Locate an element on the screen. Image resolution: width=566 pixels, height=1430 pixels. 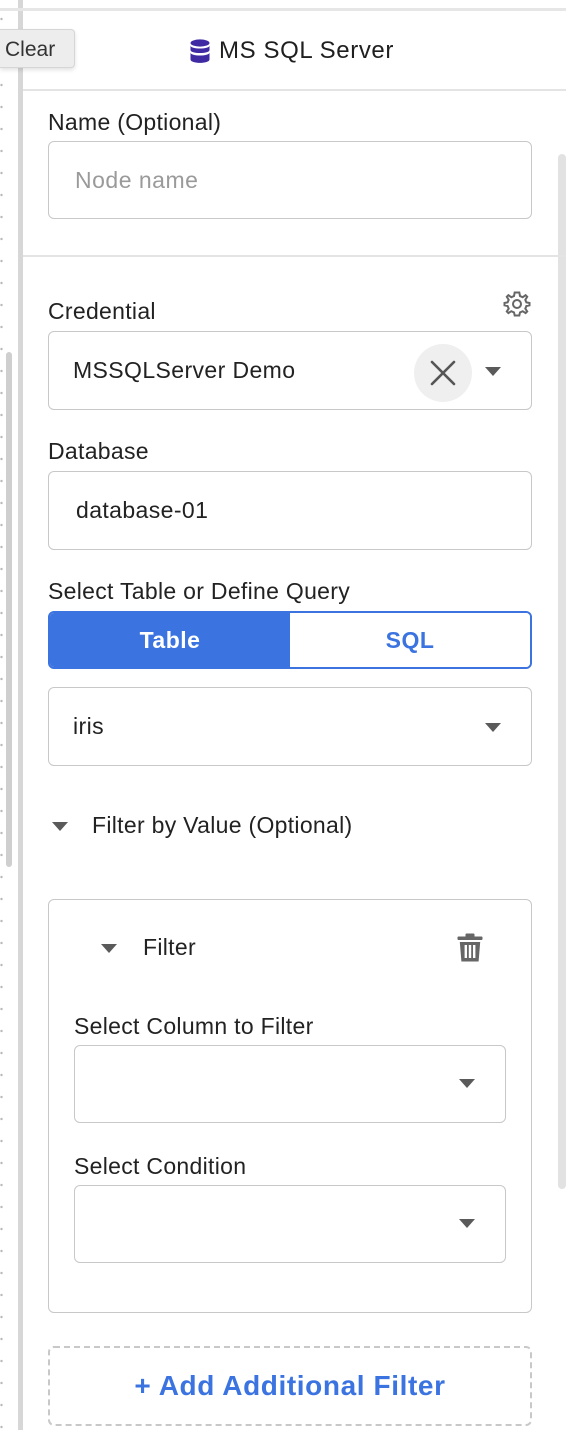
table-select: iris is located at coordinates (290, 726).